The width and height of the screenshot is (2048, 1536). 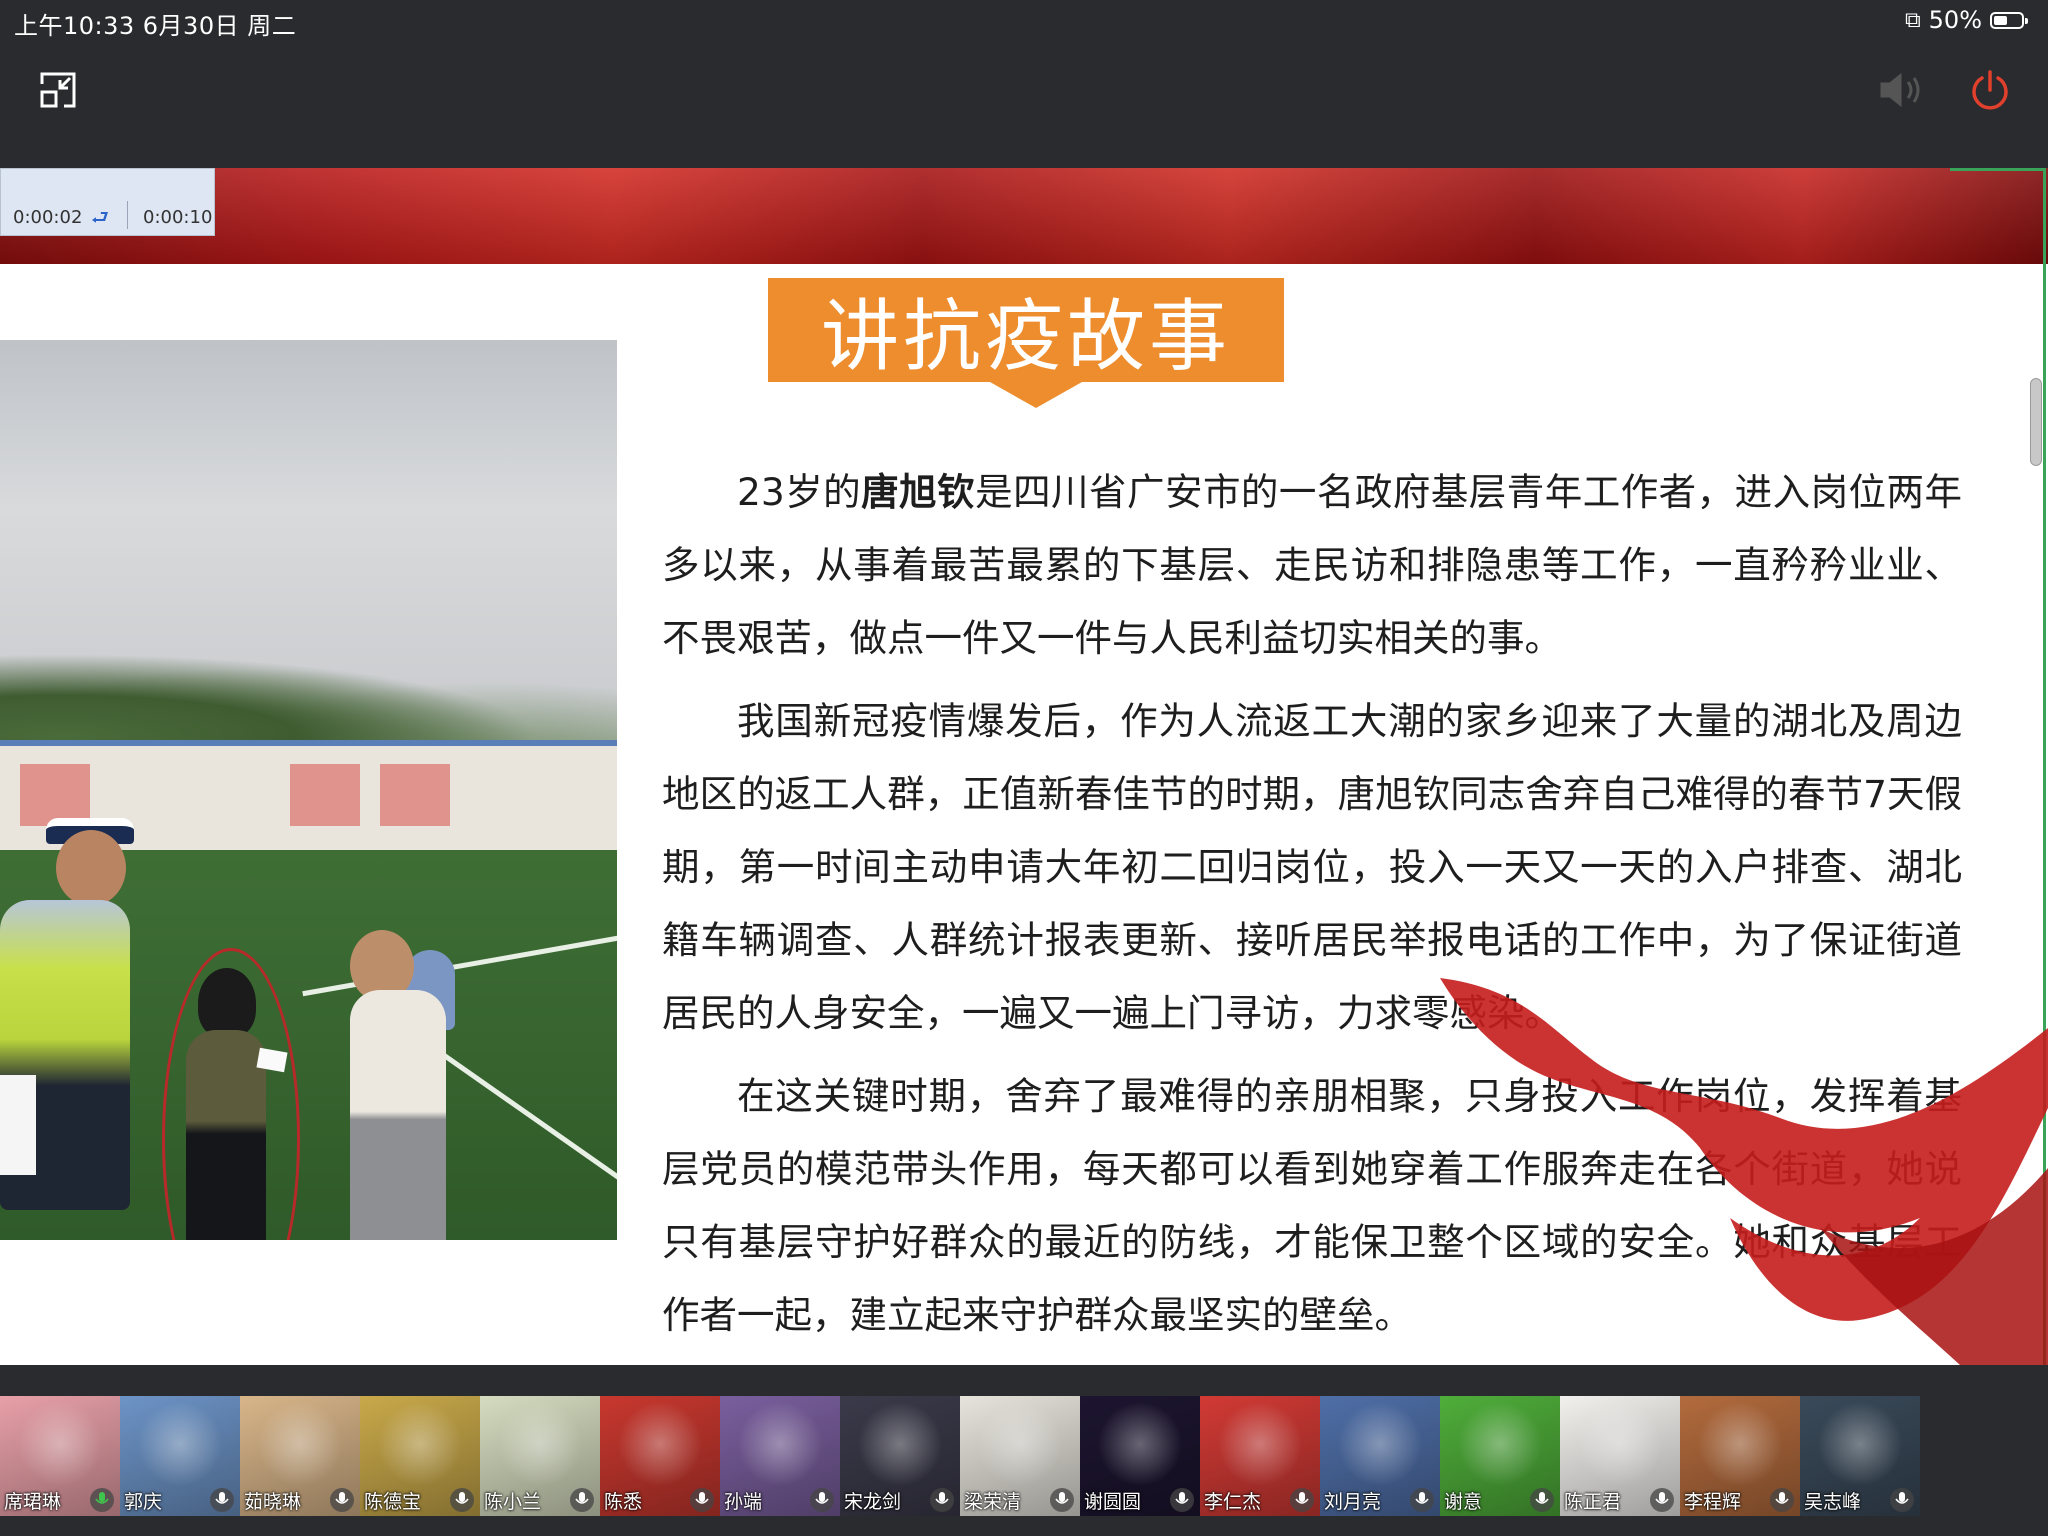 What do you see at coordinates (1260, 1456) in the screenshot?
I see `participant-tile: 李仁杰` at bounding box center [1260, 1456].